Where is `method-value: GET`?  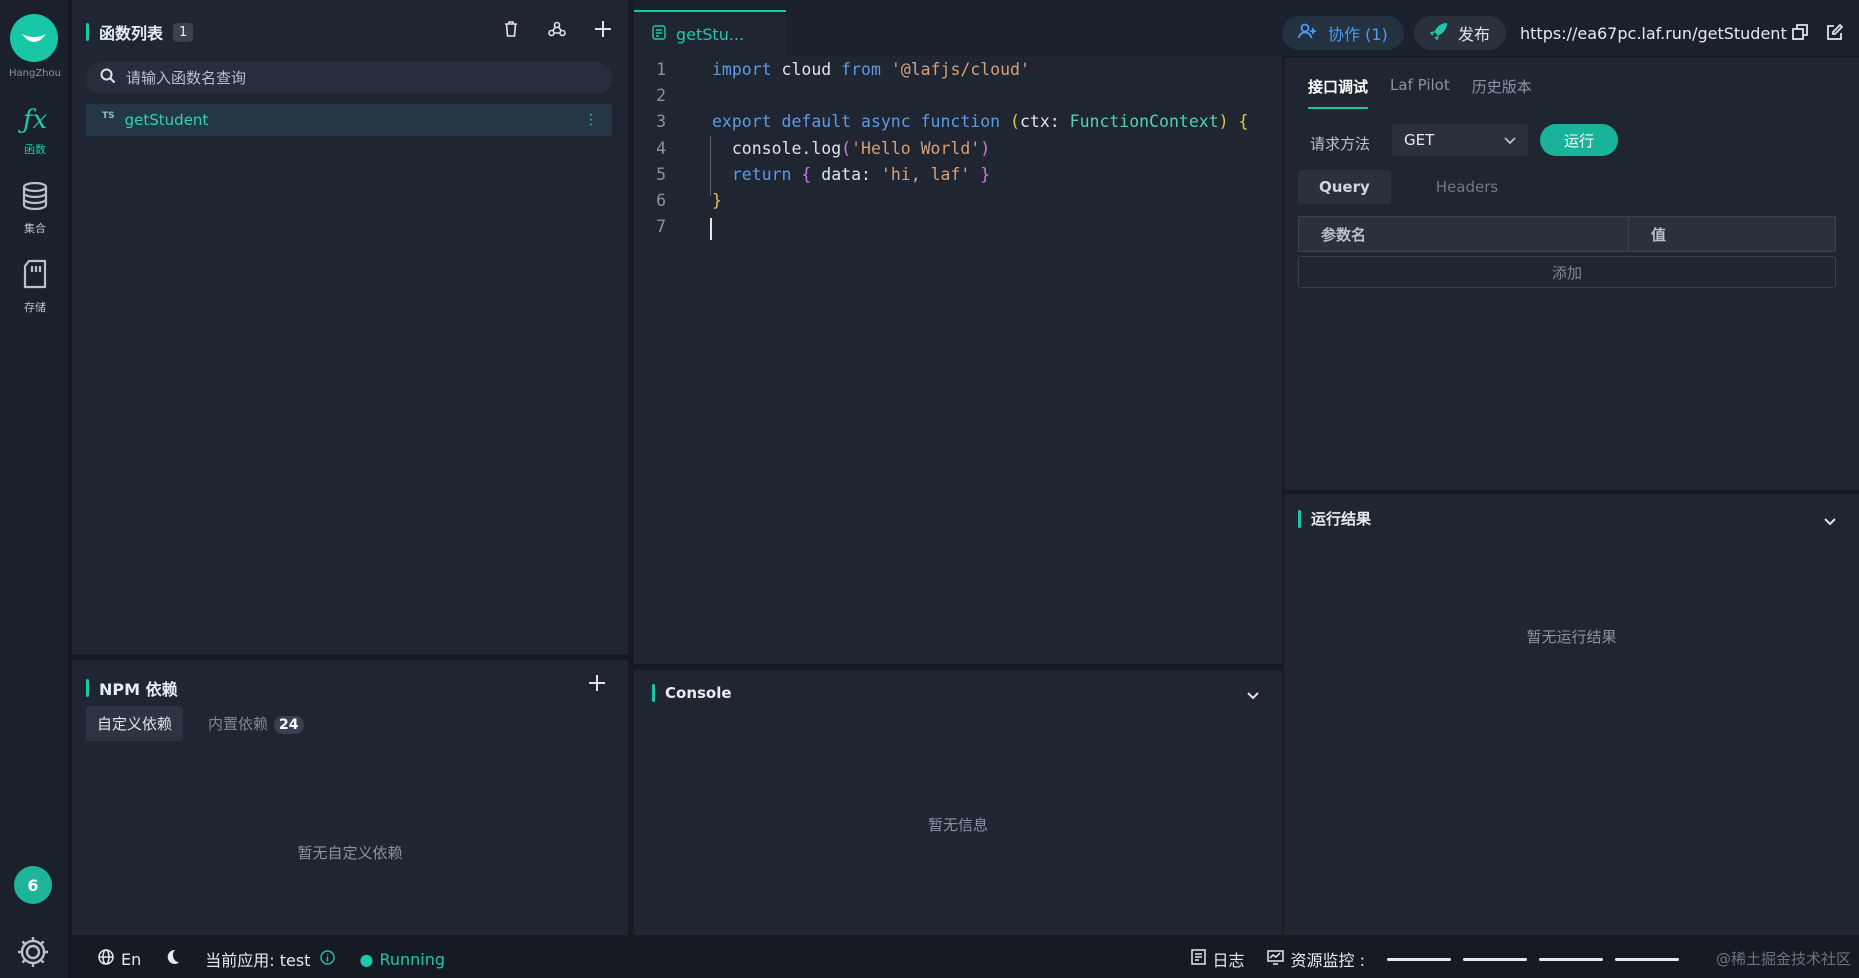 method-value: GET is located at coordinates (1419, 140).